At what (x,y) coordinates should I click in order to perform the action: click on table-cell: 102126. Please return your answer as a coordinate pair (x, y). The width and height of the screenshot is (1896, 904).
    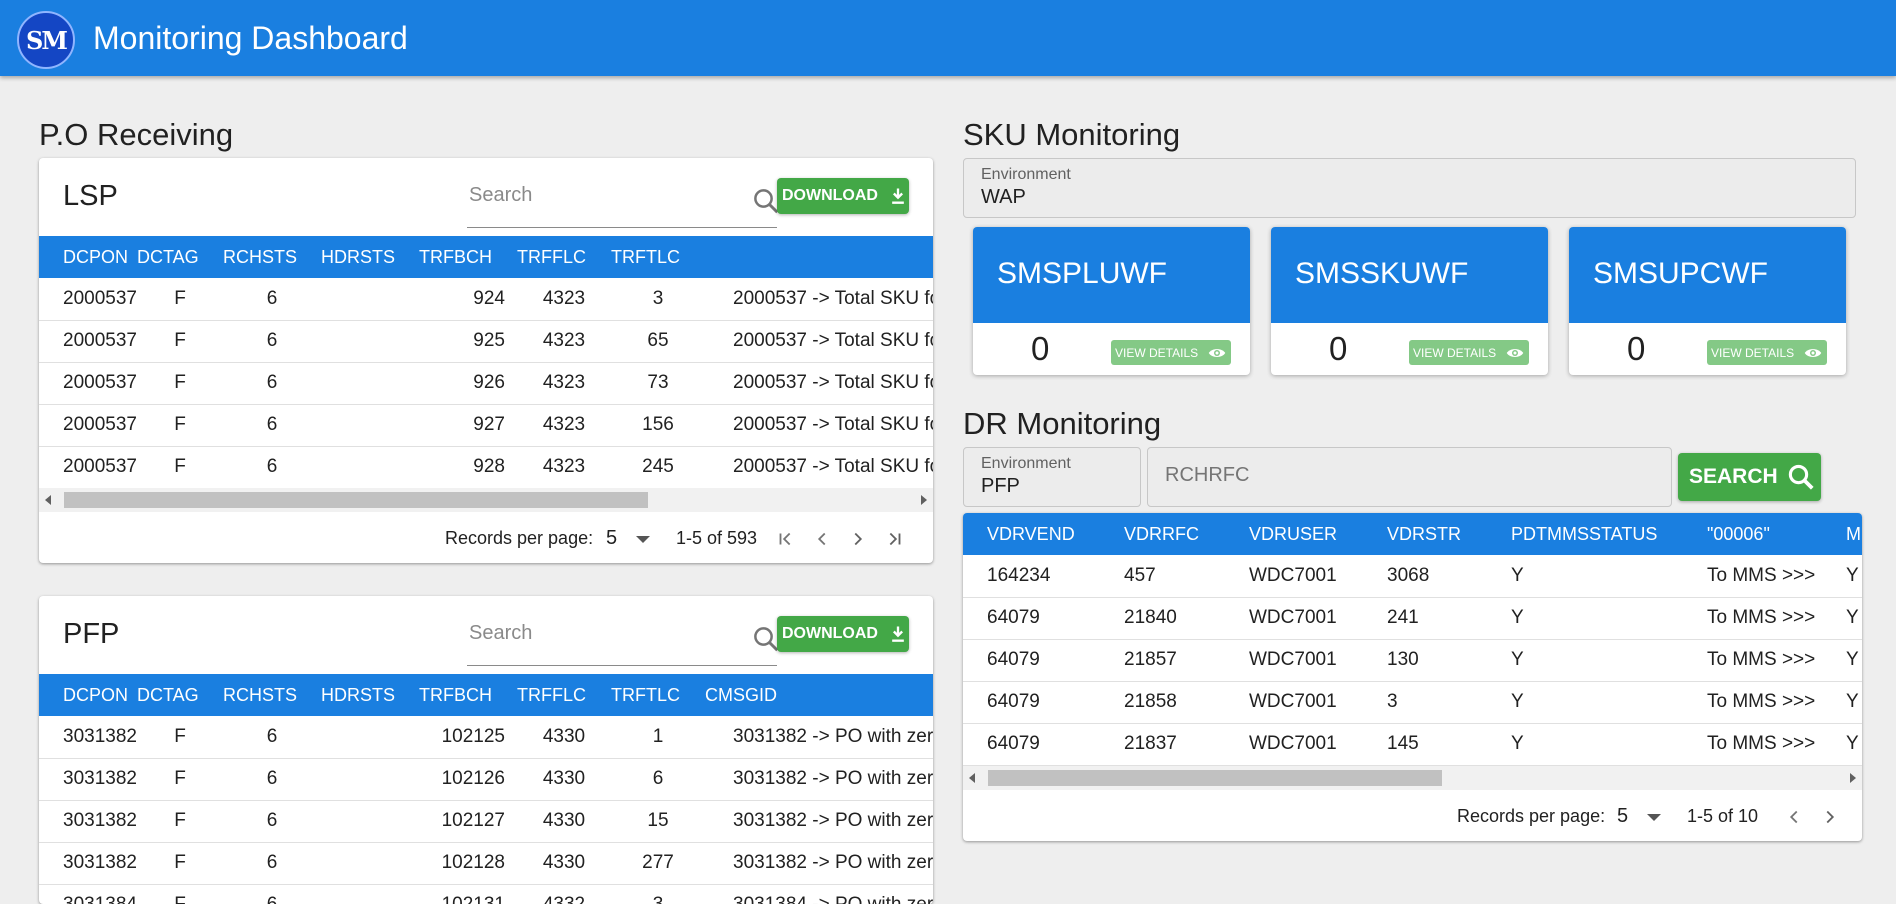
    Looking at the image, I should click on (468, 779).